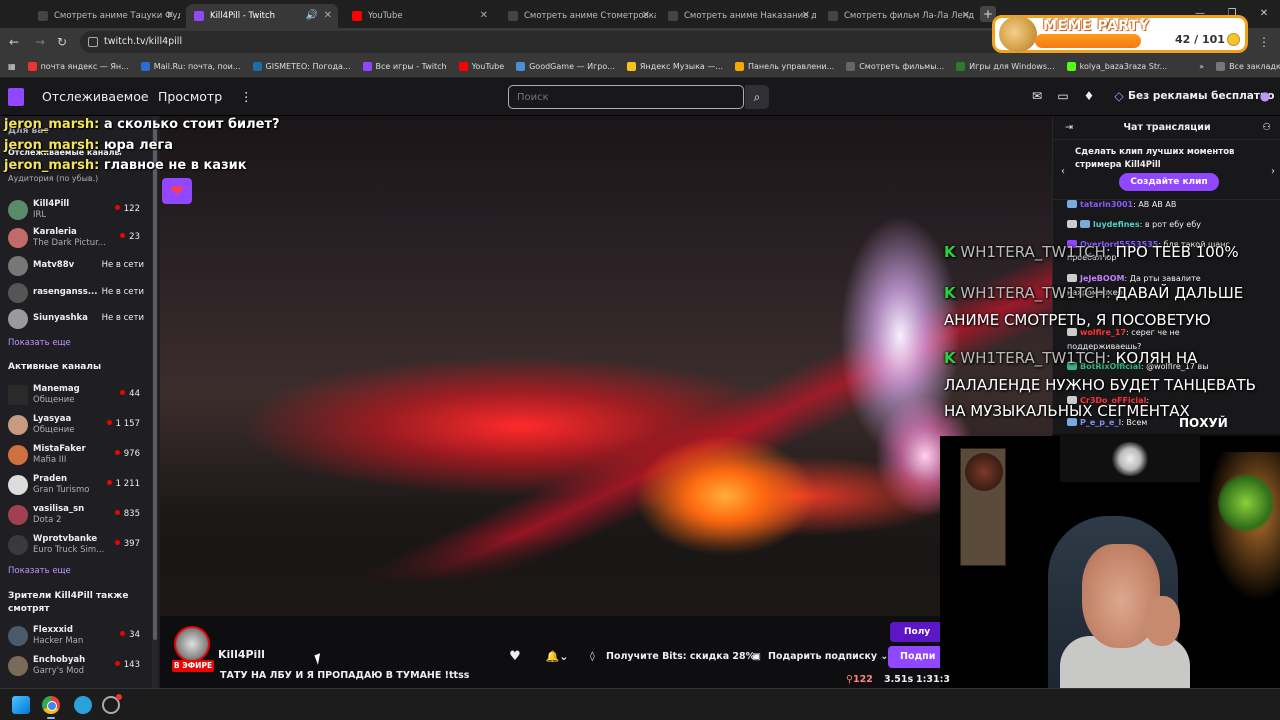 This screenshot has height=720, width=1280. I want to click on sidebar-channel: Matv88v Не в сети, so click(76, 266).